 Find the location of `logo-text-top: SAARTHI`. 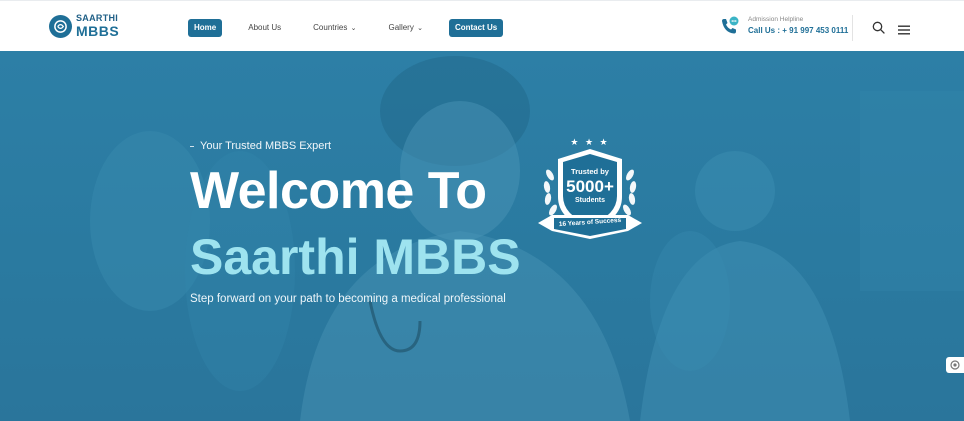

logo-text-top: SAARTHI is located at coordinates (97, 18).